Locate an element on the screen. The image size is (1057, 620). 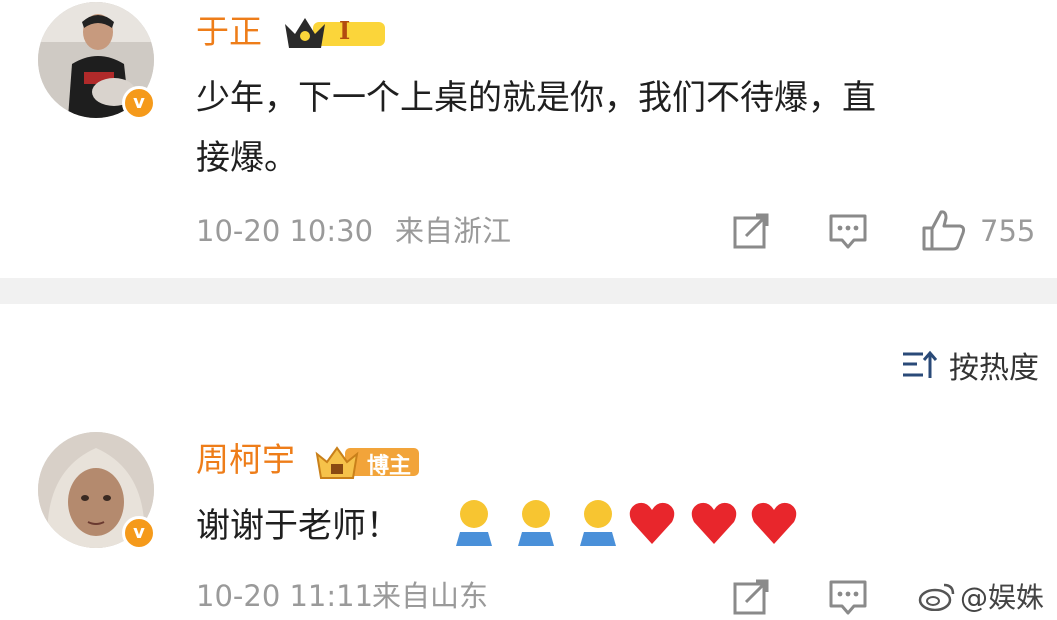
comment-location: 来自浙江 is located at coordinates (453, 231).